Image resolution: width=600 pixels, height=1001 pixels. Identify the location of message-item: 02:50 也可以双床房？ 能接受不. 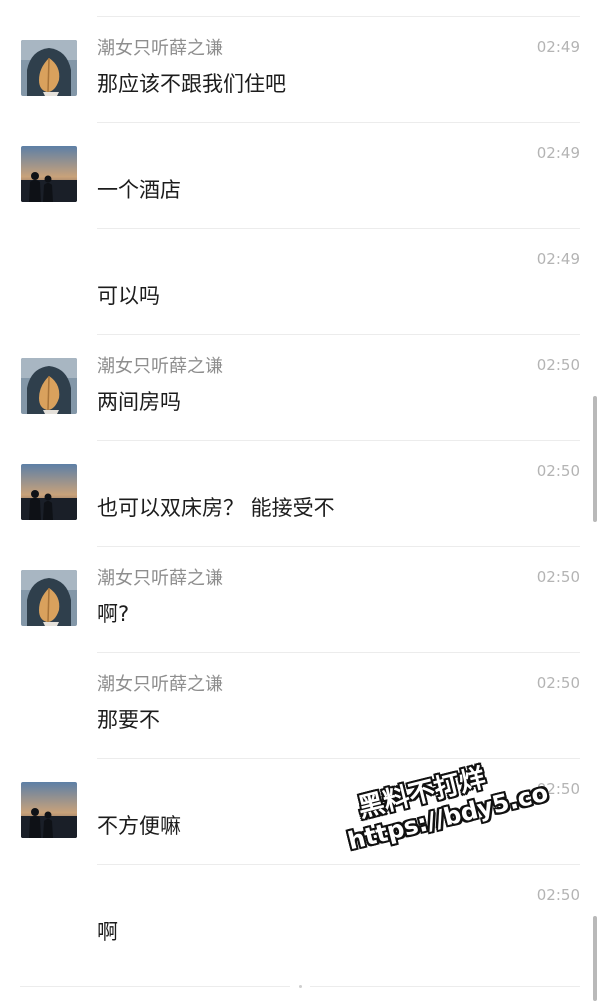
(300, 477).